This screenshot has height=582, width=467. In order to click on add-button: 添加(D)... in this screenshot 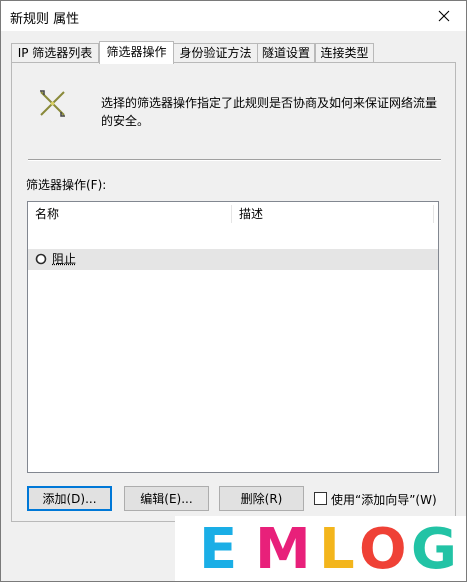, I will do `click(69, 498)`.